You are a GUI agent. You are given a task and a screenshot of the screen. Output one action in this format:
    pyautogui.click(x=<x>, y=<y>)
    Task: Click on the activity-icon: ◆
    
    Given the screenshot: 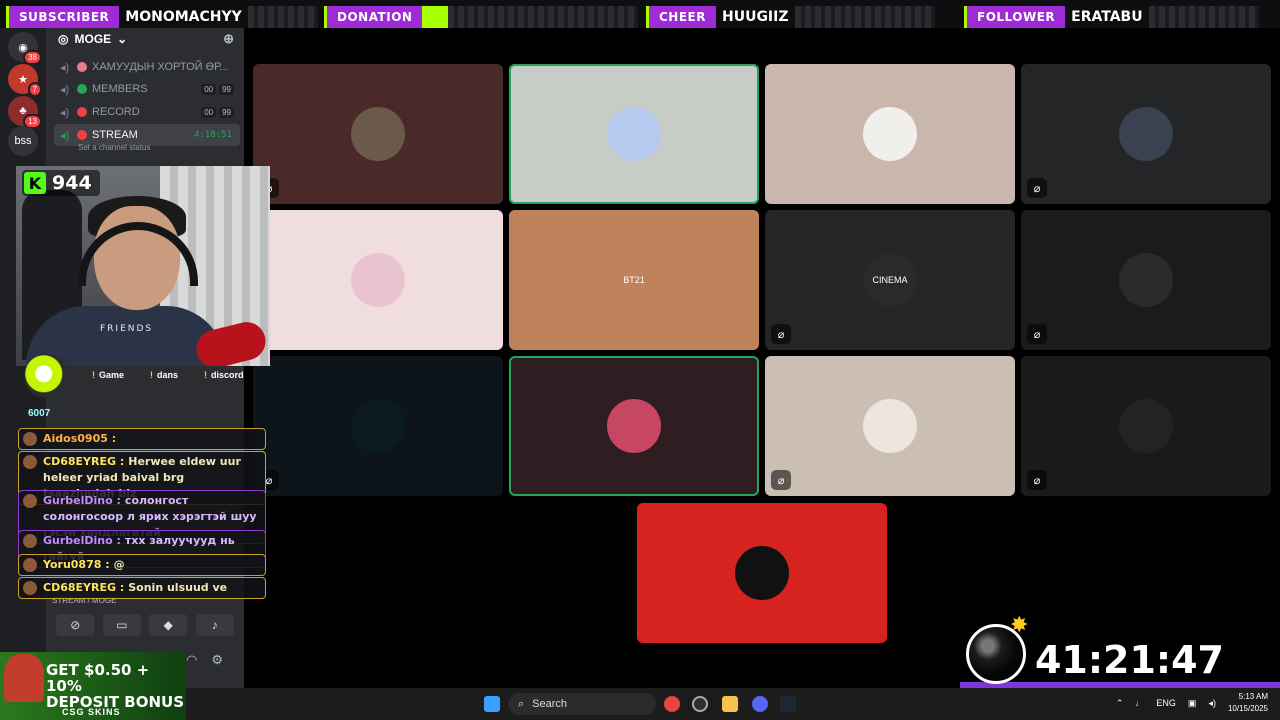 What is the action you would take?
    pyautogui.click(x=168, y=625)
    